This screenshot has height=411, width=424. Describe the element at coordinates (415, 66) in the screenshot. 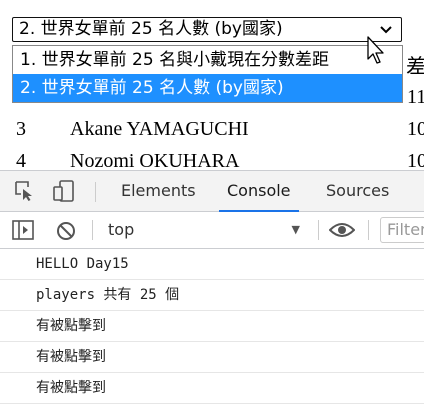

I see `column-header: 差` at that location.